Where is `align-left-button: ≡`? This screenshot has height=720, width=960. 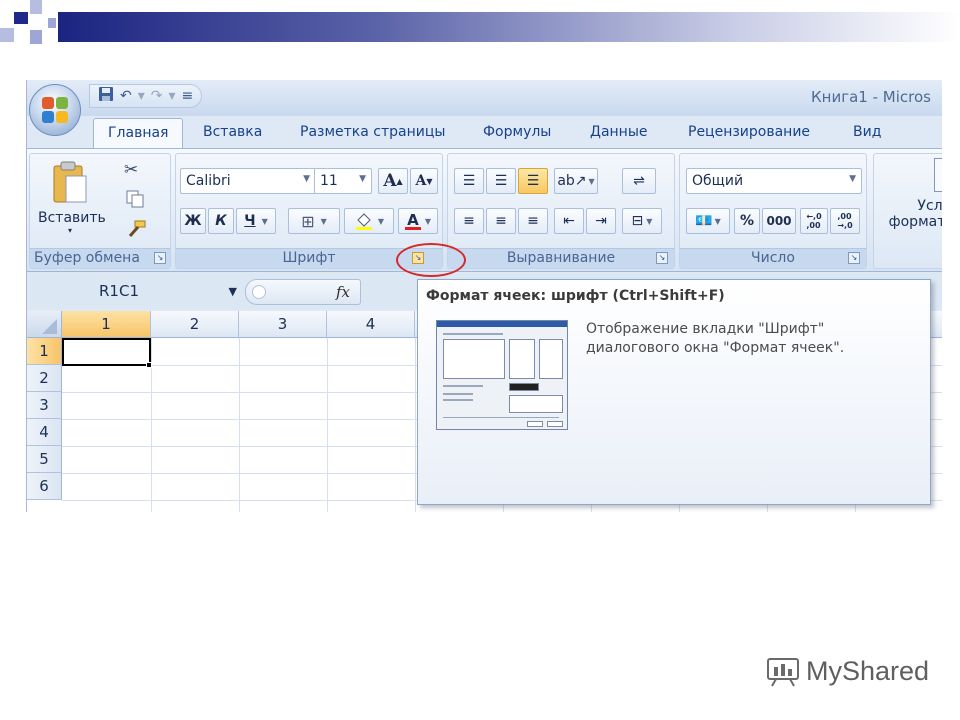 align-left-button: ≡ is located at coordinates (469, 221).